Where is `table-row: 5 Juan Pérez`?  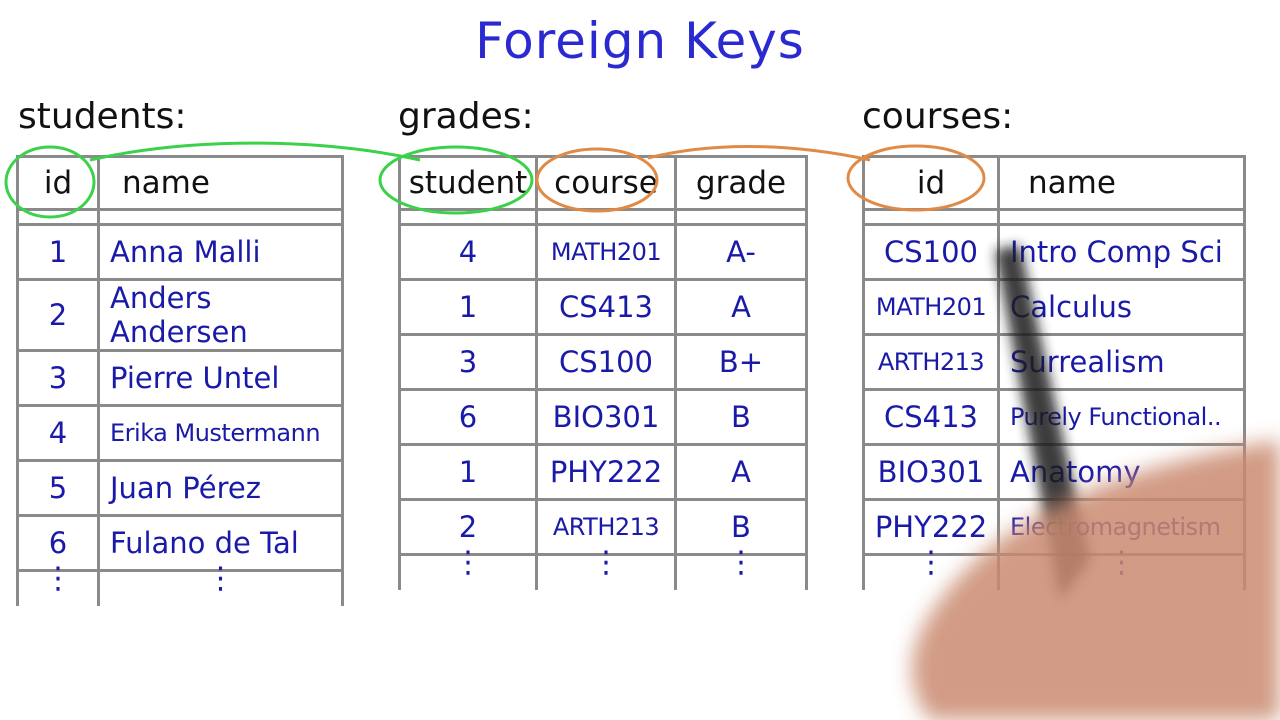
table-row: 5 Juan Pérez is located at coordinates (180, 488).